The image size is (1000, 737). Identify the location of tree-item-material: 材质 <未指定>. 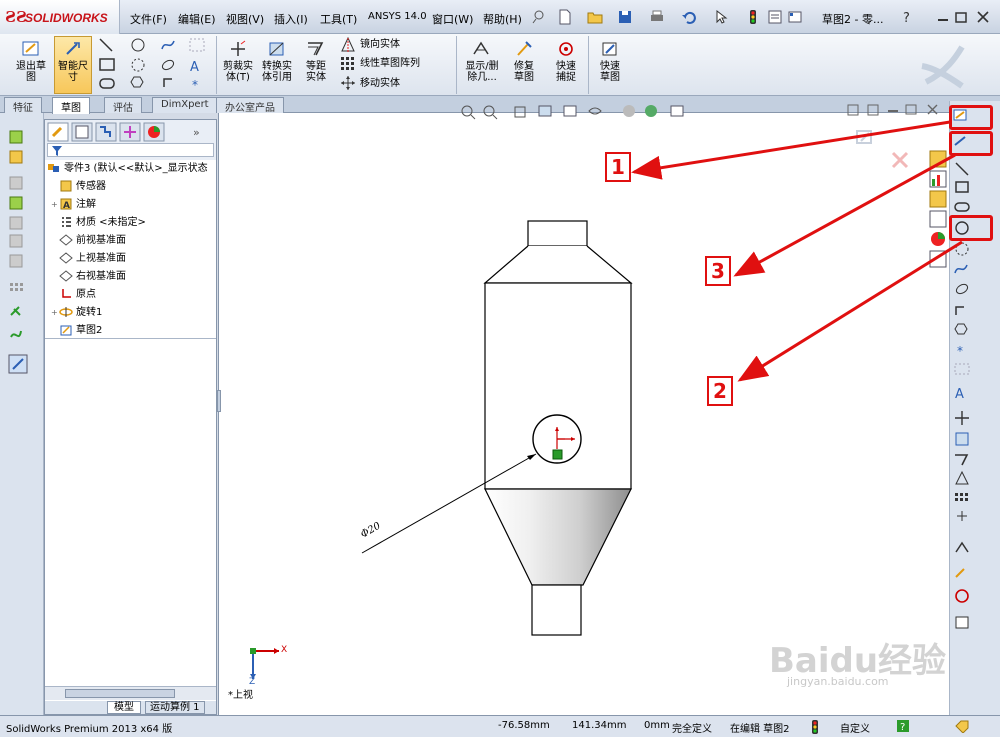
(98, 222).